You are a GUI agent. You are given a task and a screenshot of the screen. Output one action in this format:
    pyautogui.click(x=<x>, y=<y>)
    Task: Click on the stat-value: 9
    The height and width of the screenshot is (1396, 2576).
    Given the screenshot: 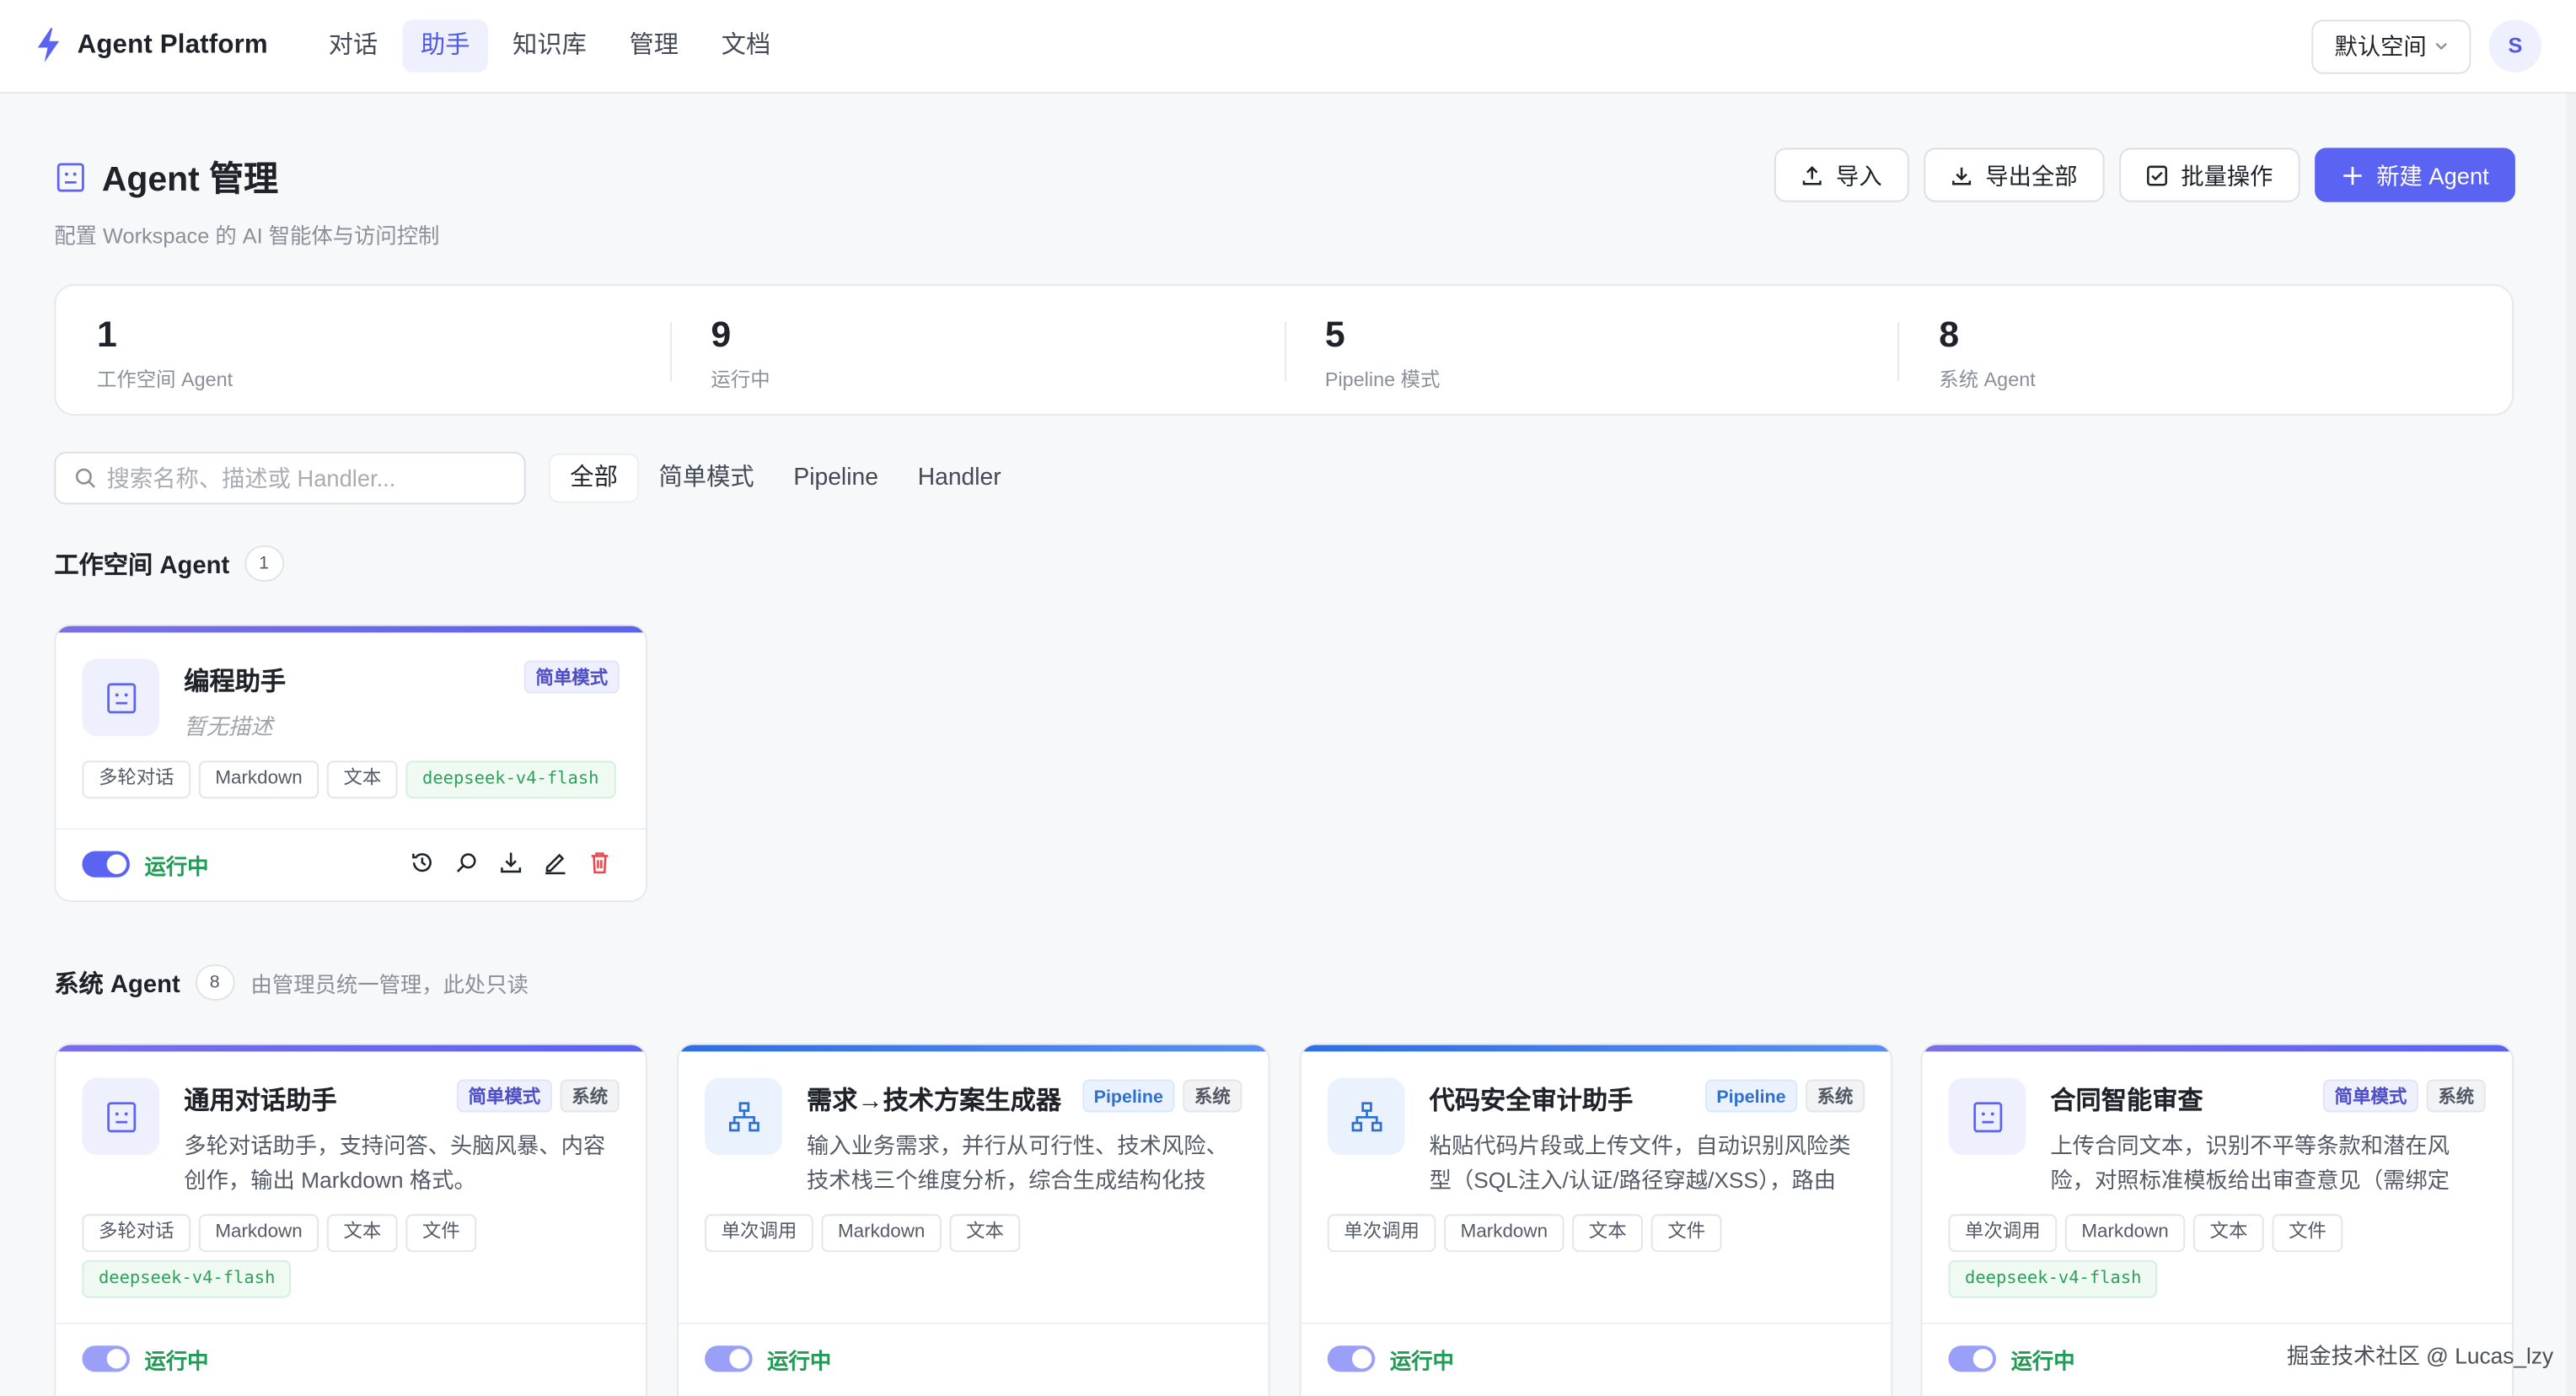 What is the action you would take?
    pyautogui.click(x=721, y=334)
    